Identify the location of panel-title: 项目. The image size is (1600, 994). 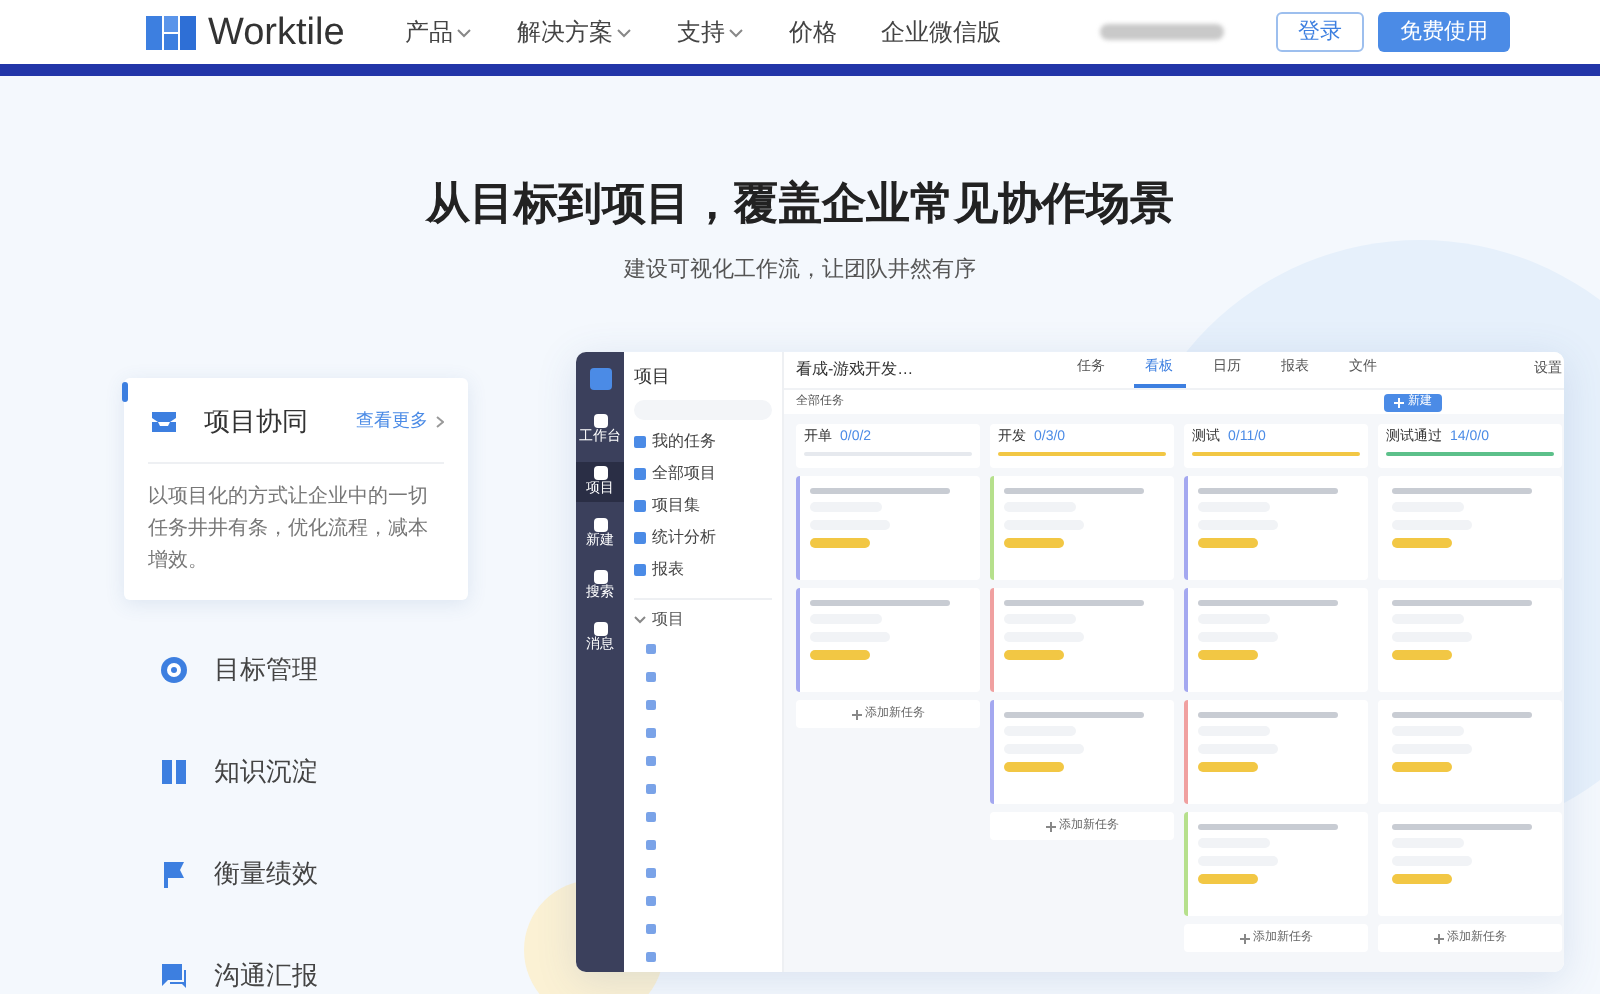
(653, 377).